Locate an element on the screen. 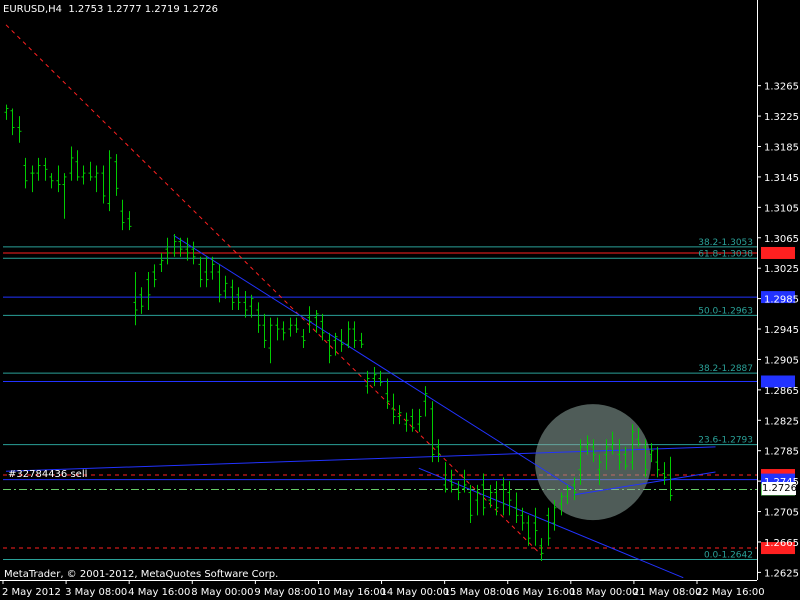 The width and height of the screenshot is (800, 600). fibo-level-label: 38.2-1.2887 is located at coordinates (725, 369).